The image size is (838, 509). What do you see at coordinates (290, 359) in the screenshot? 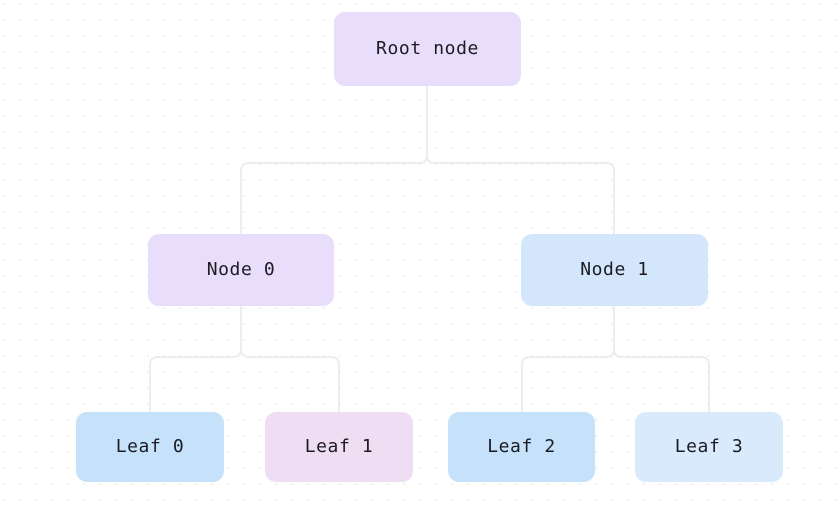
I see `edge-node0-to-leaf1` at bounding box center [290, 359].